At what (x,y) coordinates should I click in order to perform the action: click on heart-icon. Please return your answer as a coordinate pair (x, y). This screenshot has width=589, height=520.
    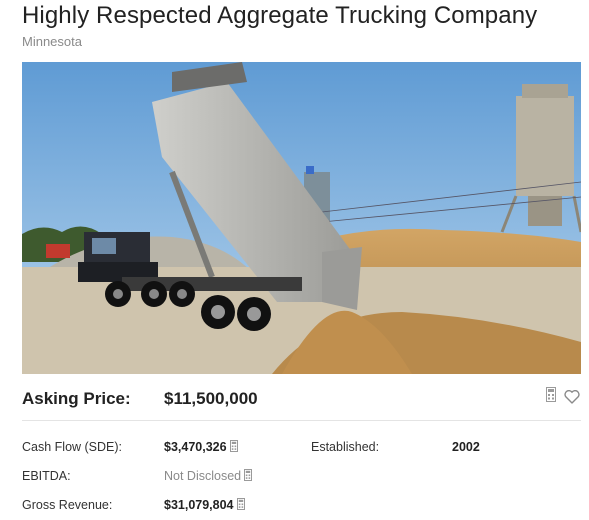
    Looking at the image, I should click on (572, 399).